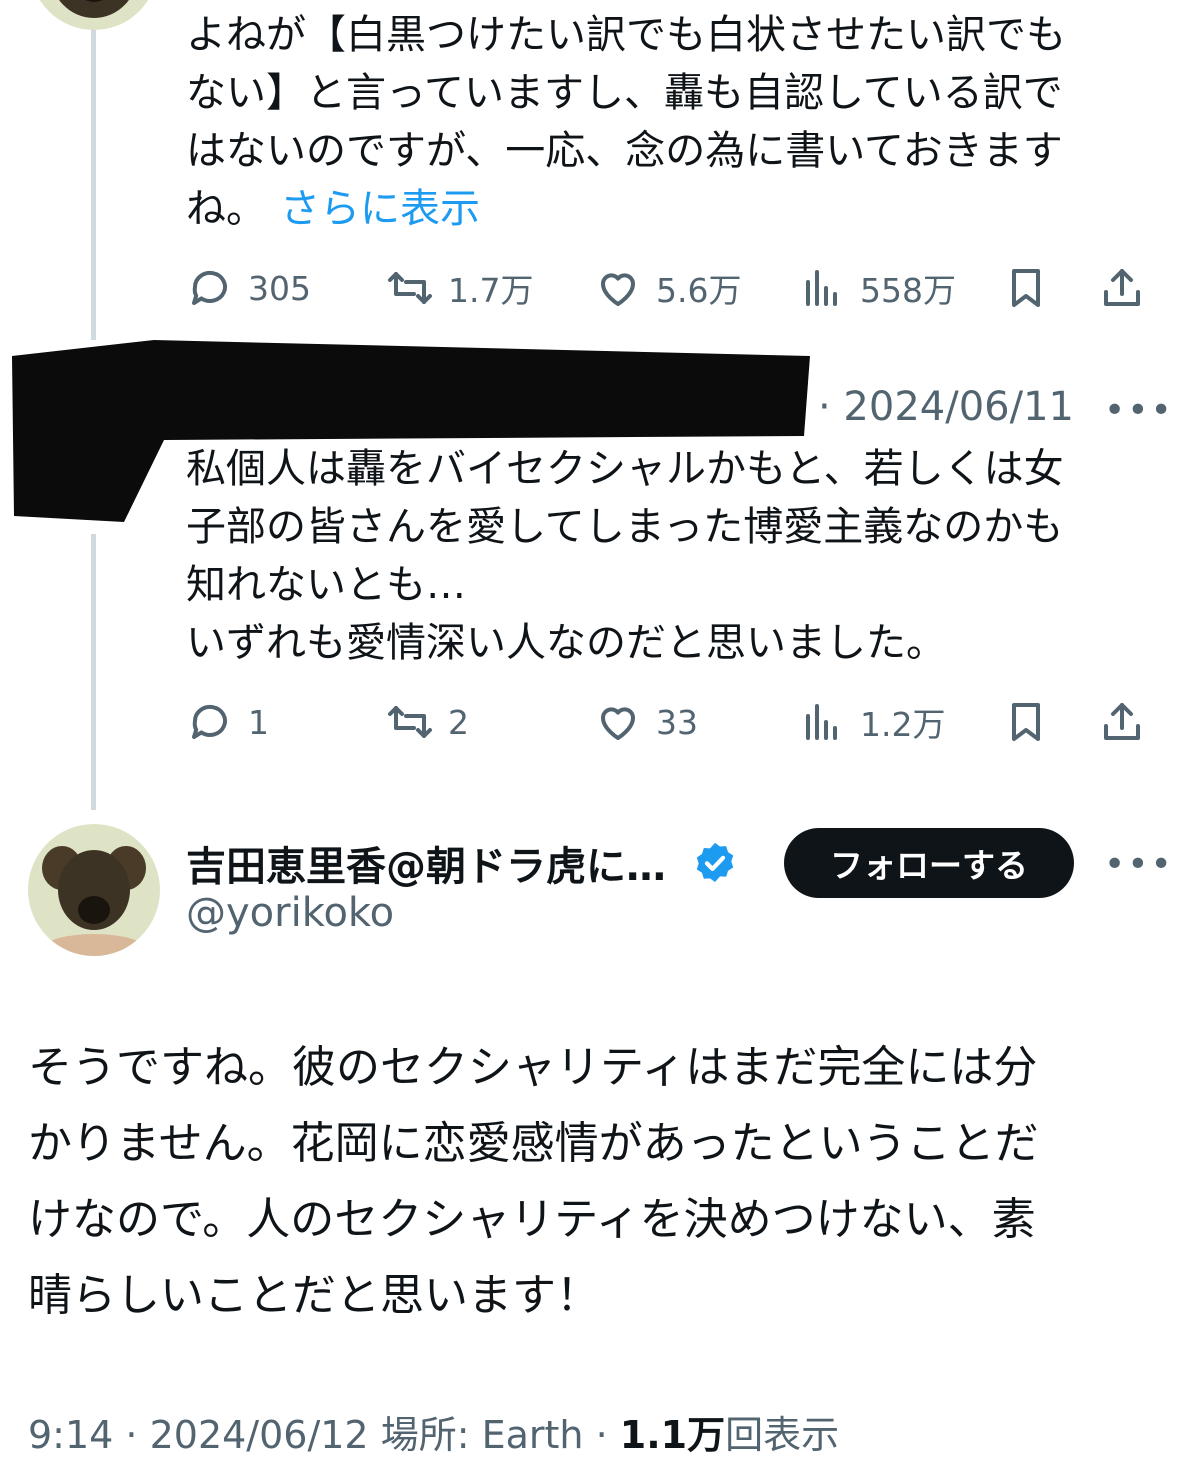  I want to click on views-count: 1.1万, so click(672, 1435).